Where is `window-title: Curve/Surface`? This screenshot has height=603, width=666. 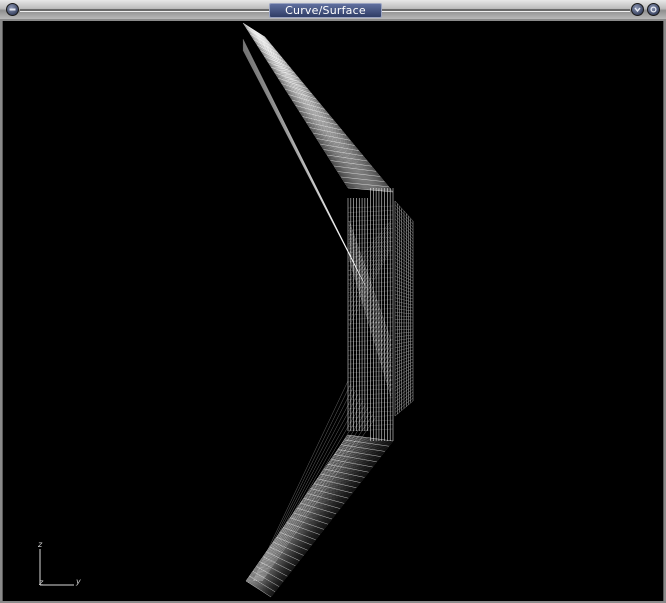 window-title: Curve/Surface is located at coordinates (325, 10).